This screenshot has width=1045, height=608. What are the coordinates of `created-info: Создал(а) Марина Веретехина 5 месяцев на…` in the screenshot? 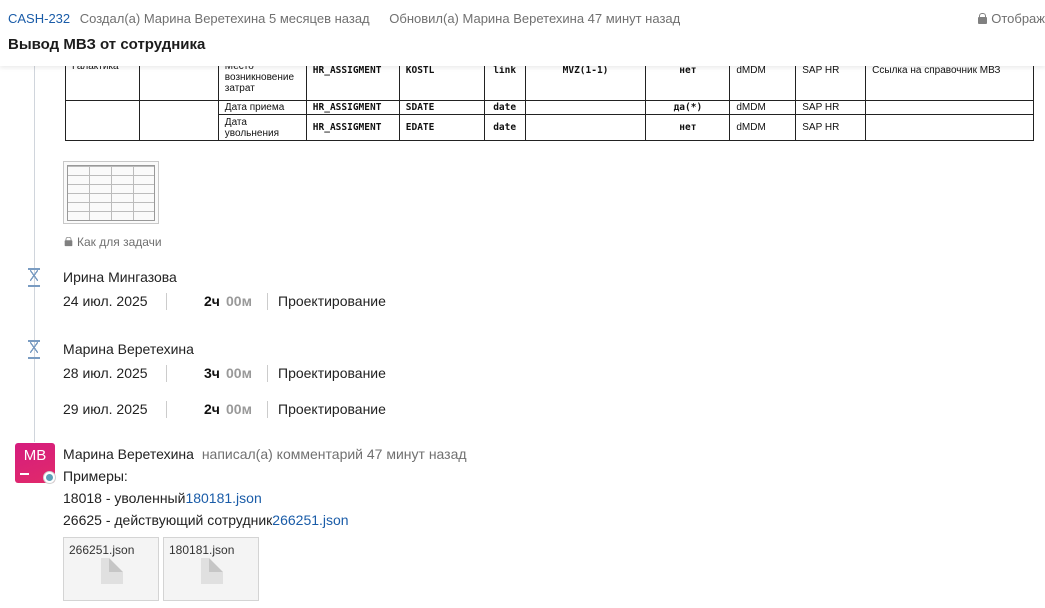 It's located at (224, 18).